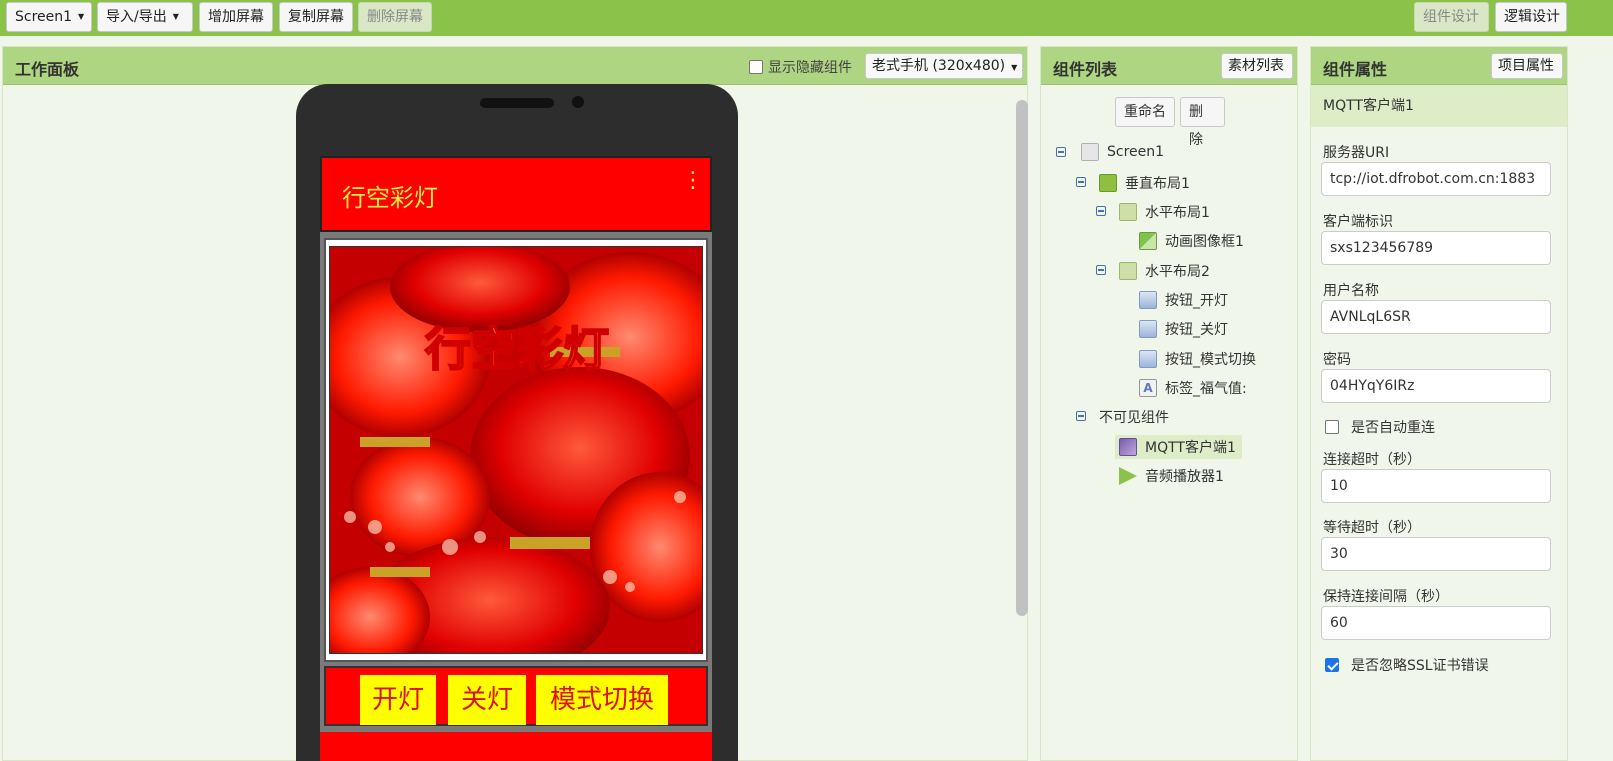 The image size is (1613, 761). Describe the element at coordinates (1122, 152) in the screenshot. I see `tree-item-screen1: Screen1` at that location.